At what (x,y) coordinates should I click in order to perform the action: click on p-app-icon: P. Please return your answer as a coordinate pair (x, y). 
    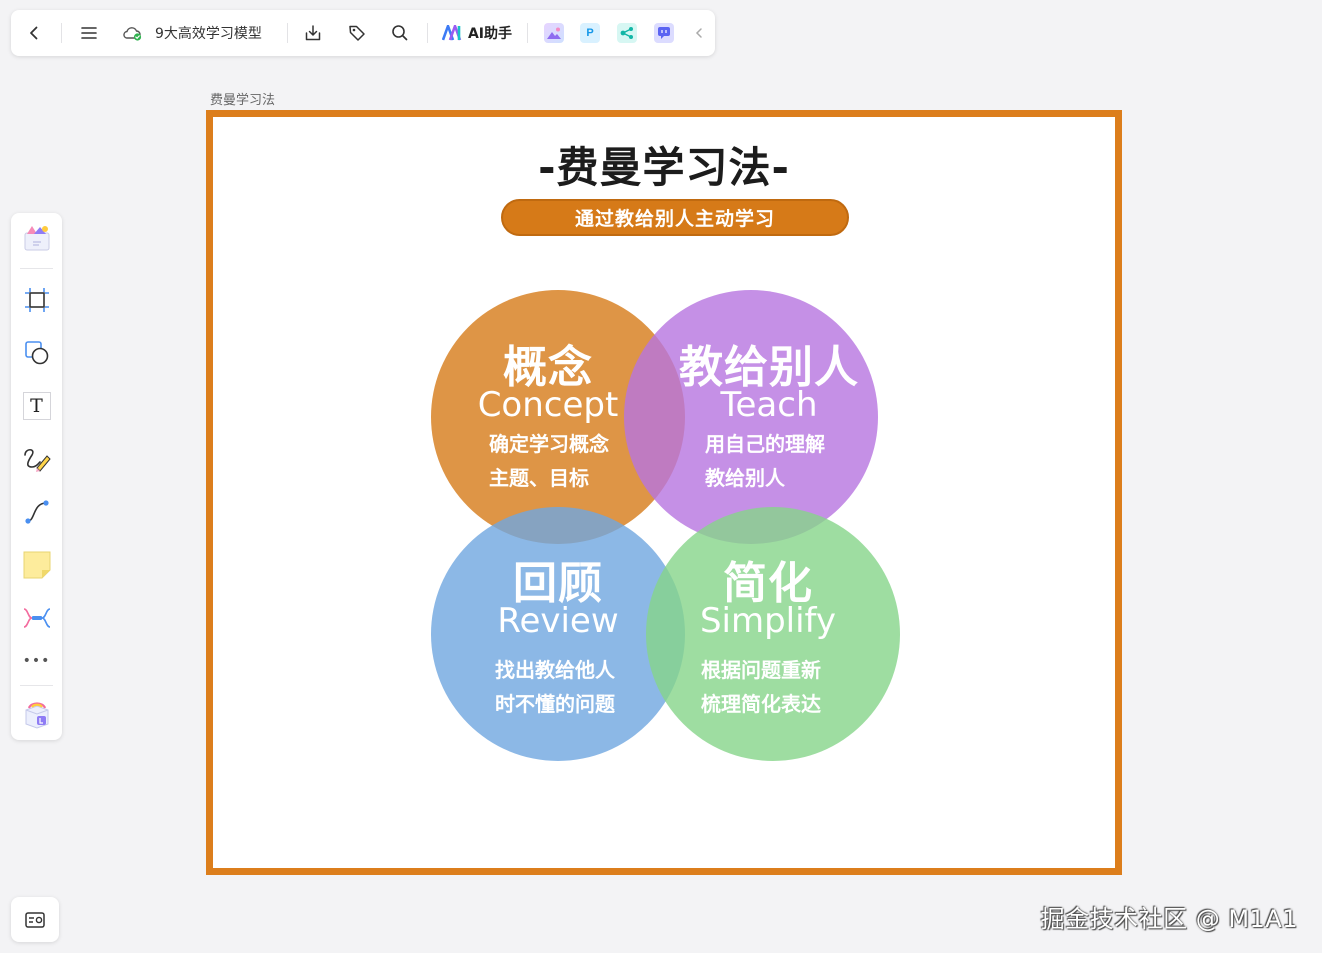
    Looking at the image, I should click on (590, 33).